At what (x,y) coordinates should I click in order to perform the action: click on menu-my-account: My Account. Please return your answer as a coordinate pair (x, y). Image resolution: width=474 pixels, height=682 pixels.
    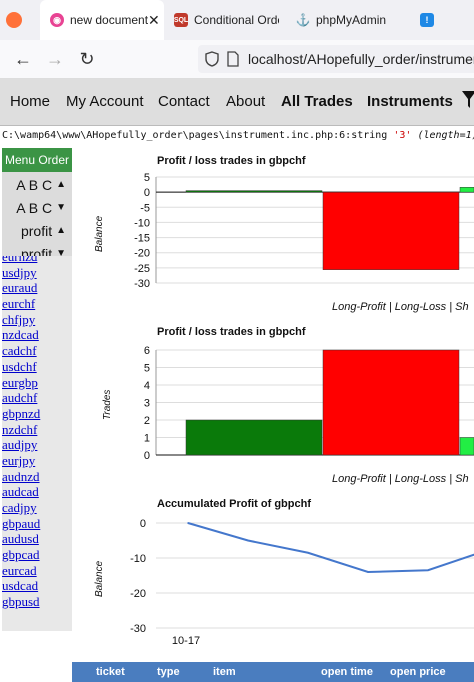
    Looking at the image, I should click on (105, 101).